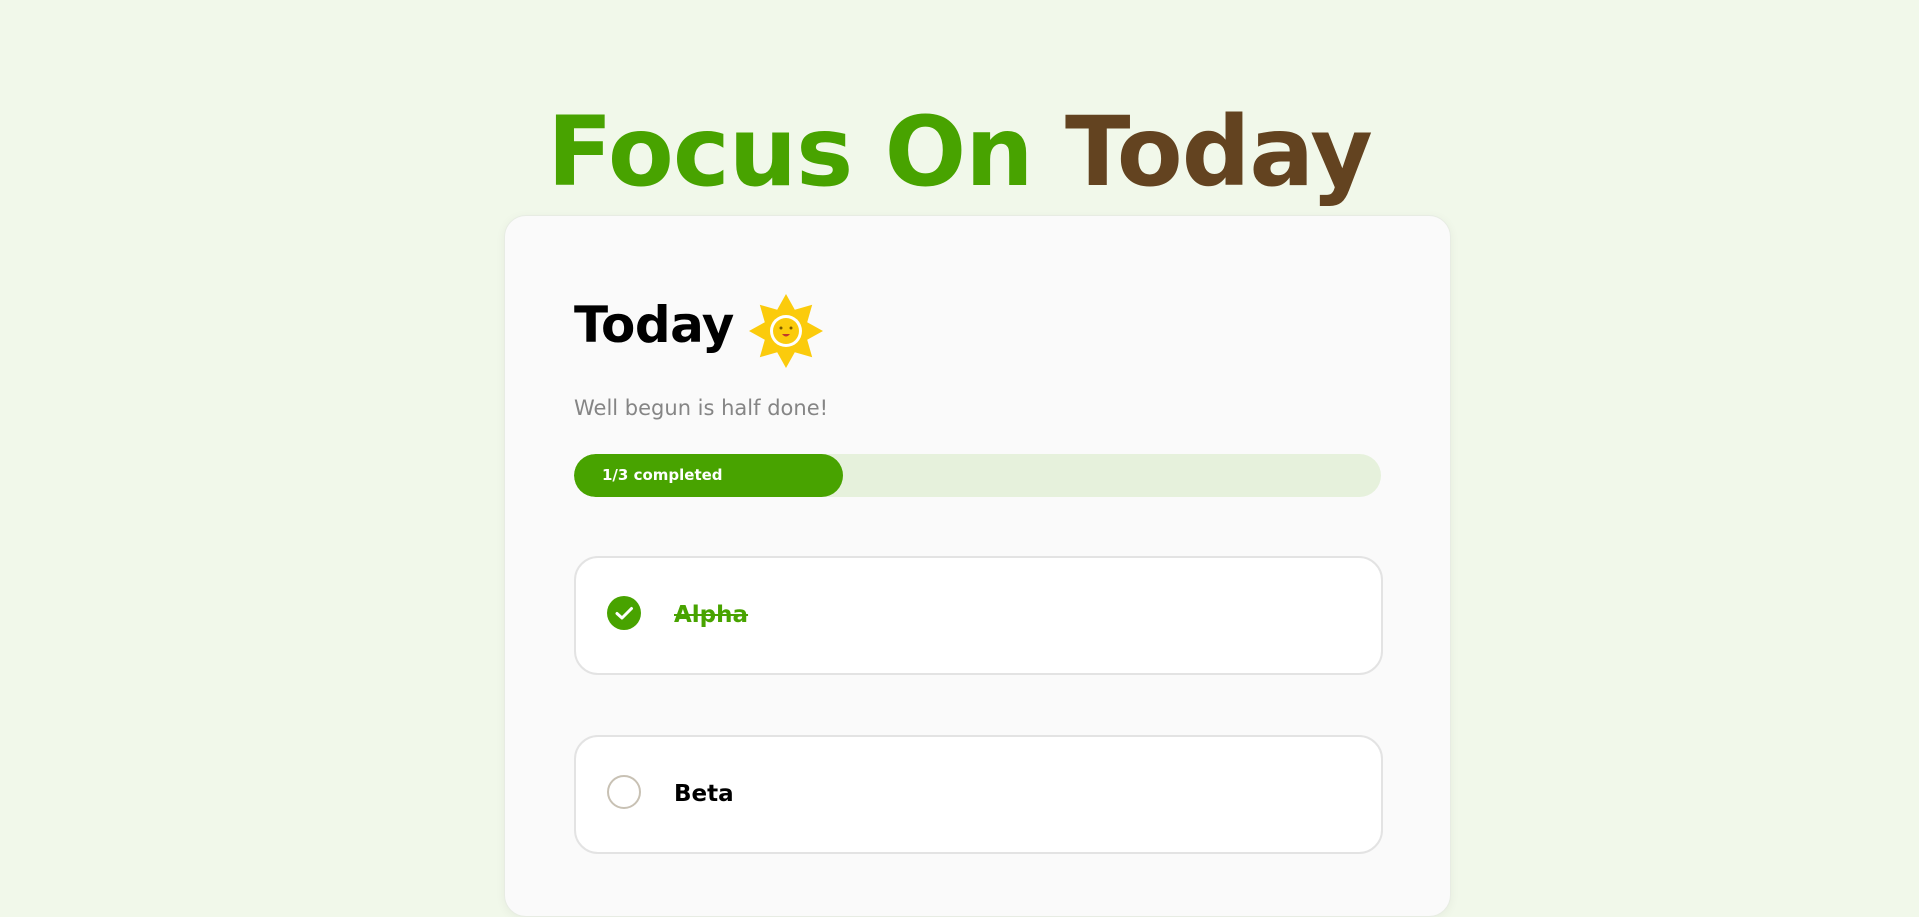 The image size is (1919, 917). I want to click on task-item-beta: Beta, so click(978, 794).